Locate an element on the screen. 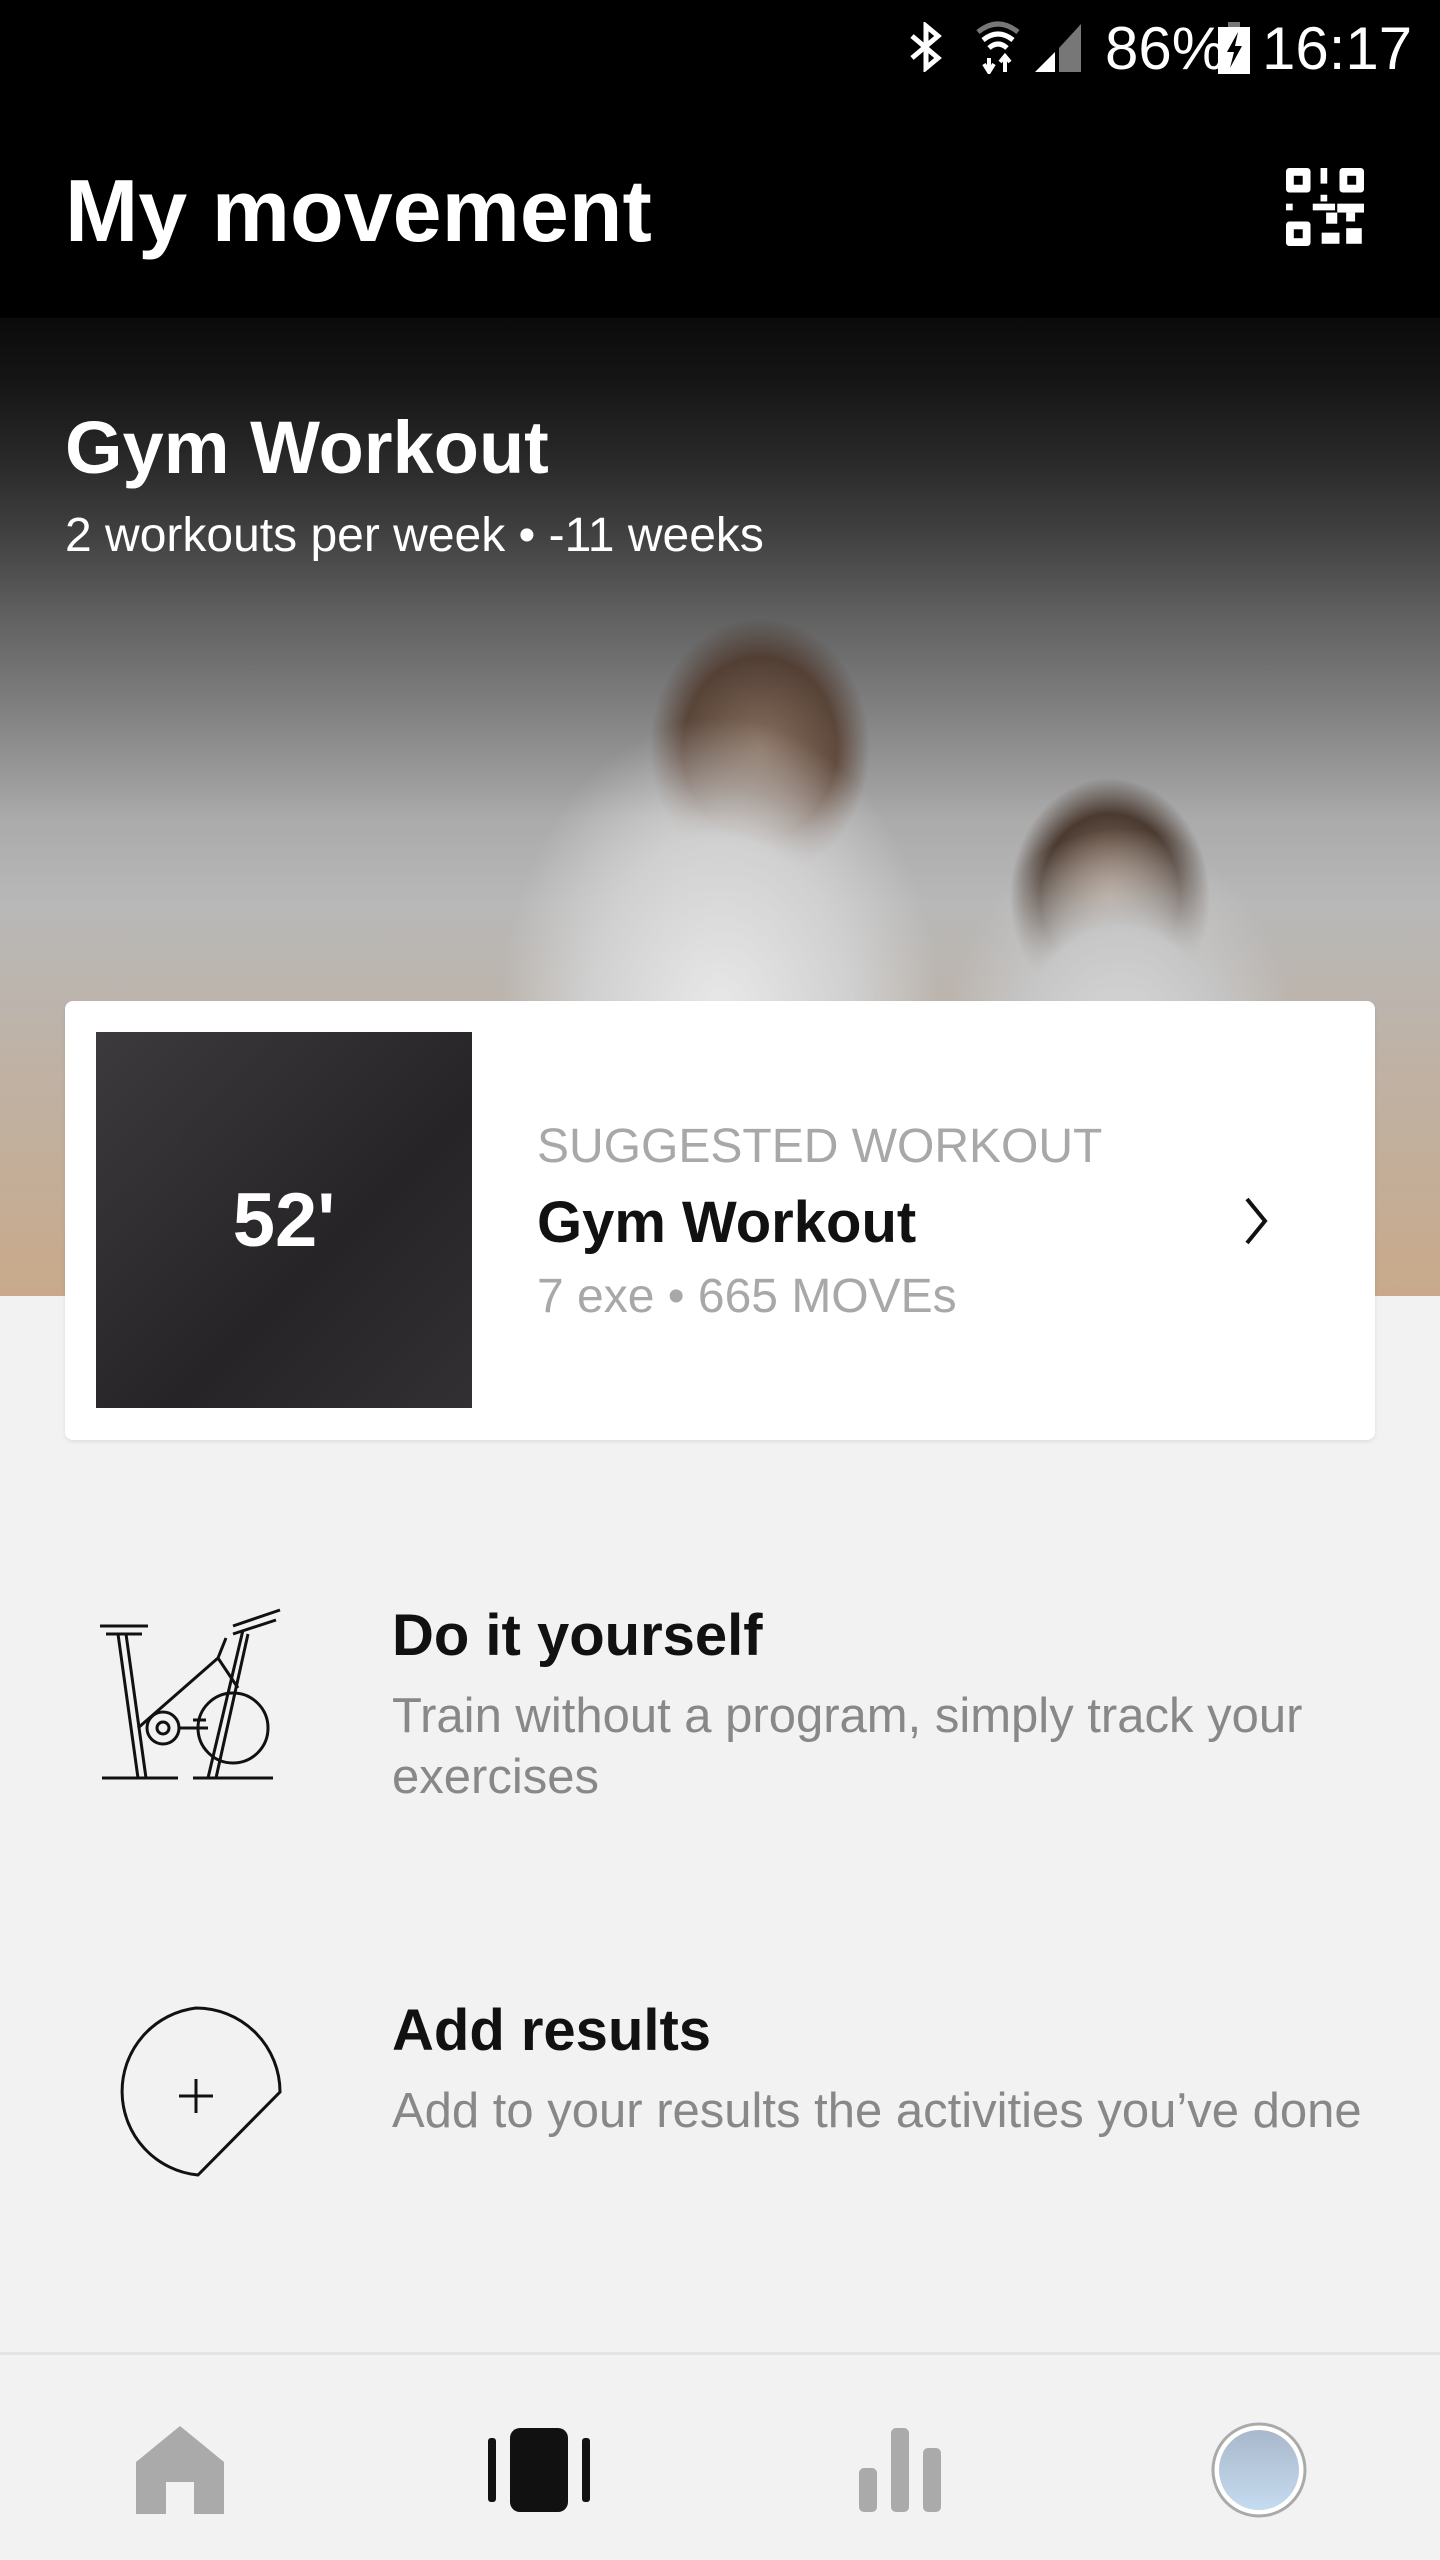  page-title: My movement is located at coordinates (358, 210).